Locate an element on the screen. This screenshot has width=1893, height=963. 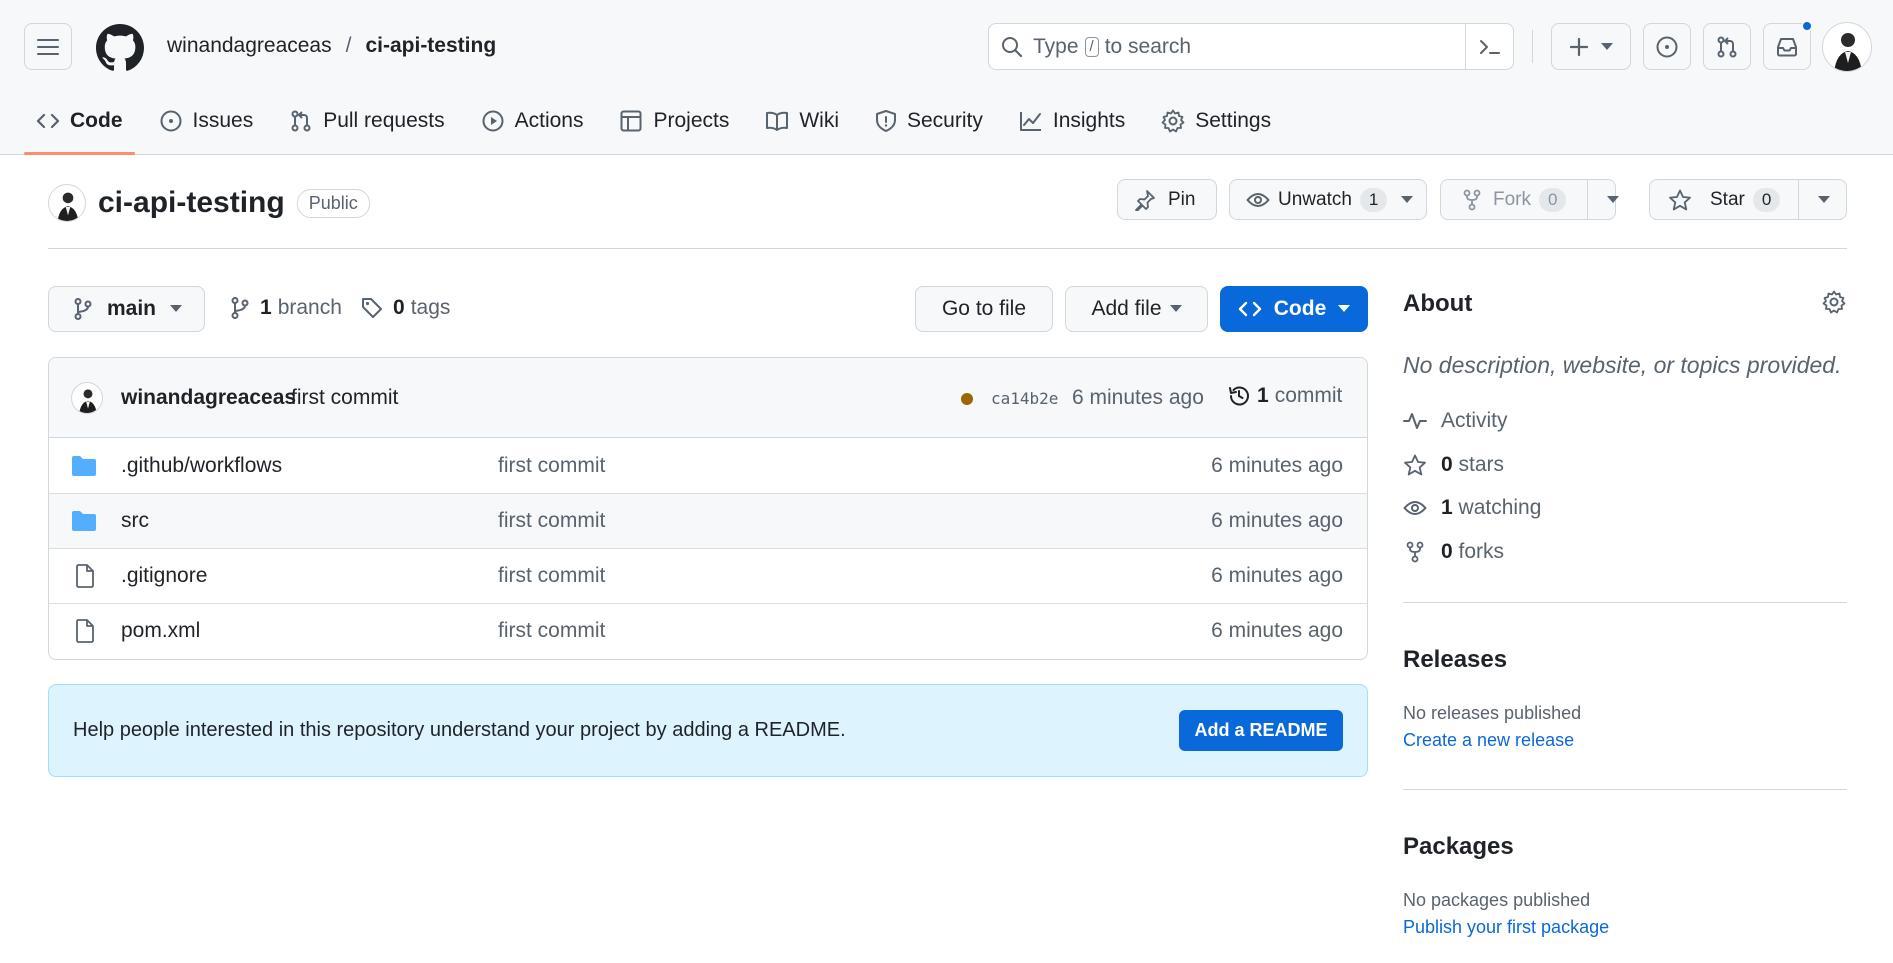
owner-avatar is located at coordinates (67, 203).